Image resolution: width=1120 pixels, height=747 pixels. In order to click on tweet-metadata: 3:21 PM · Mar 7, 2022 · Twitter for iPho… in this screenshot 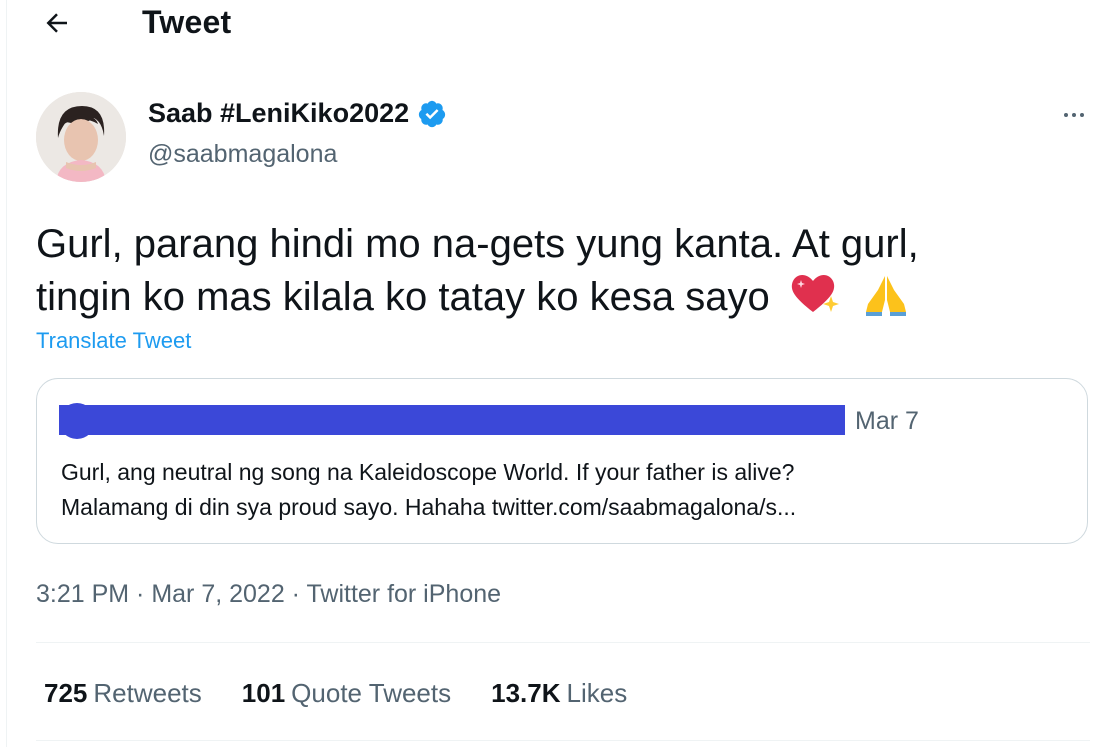, I will do `click(268, 594)`.